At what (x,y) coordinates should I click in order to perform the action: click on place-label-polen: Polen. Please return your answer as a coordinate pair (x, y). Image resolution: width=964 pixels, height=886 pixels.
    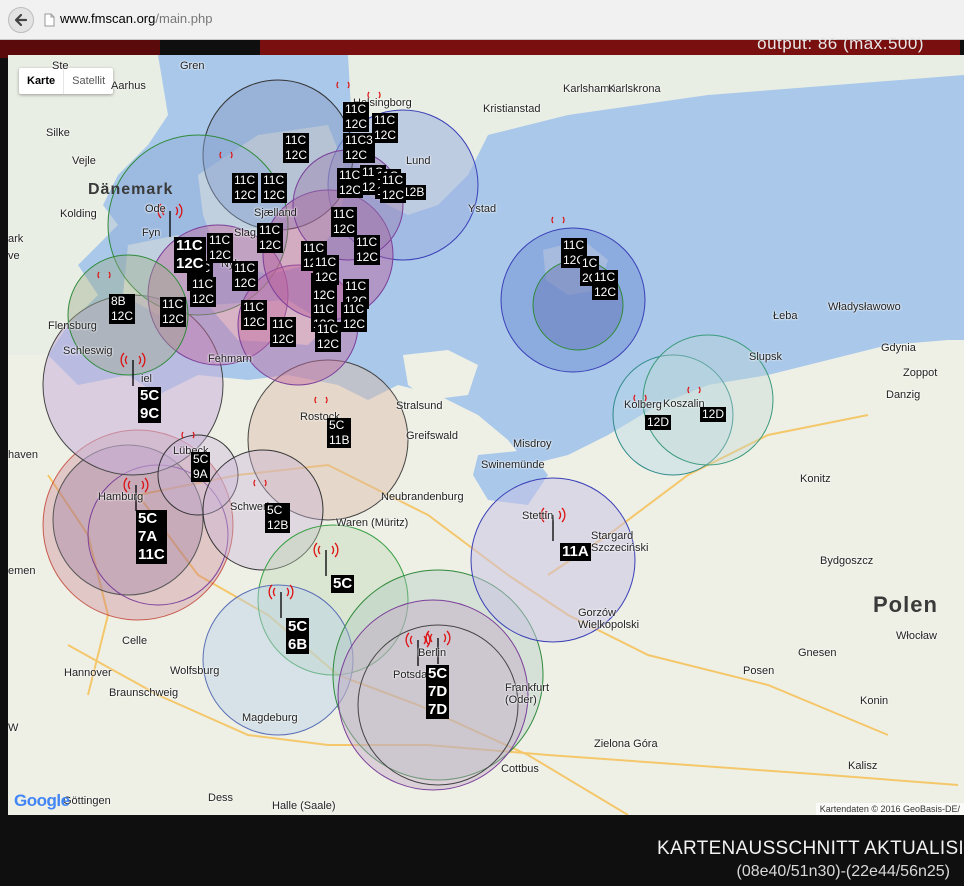
    Looking at the image, I should click on (905, 604).